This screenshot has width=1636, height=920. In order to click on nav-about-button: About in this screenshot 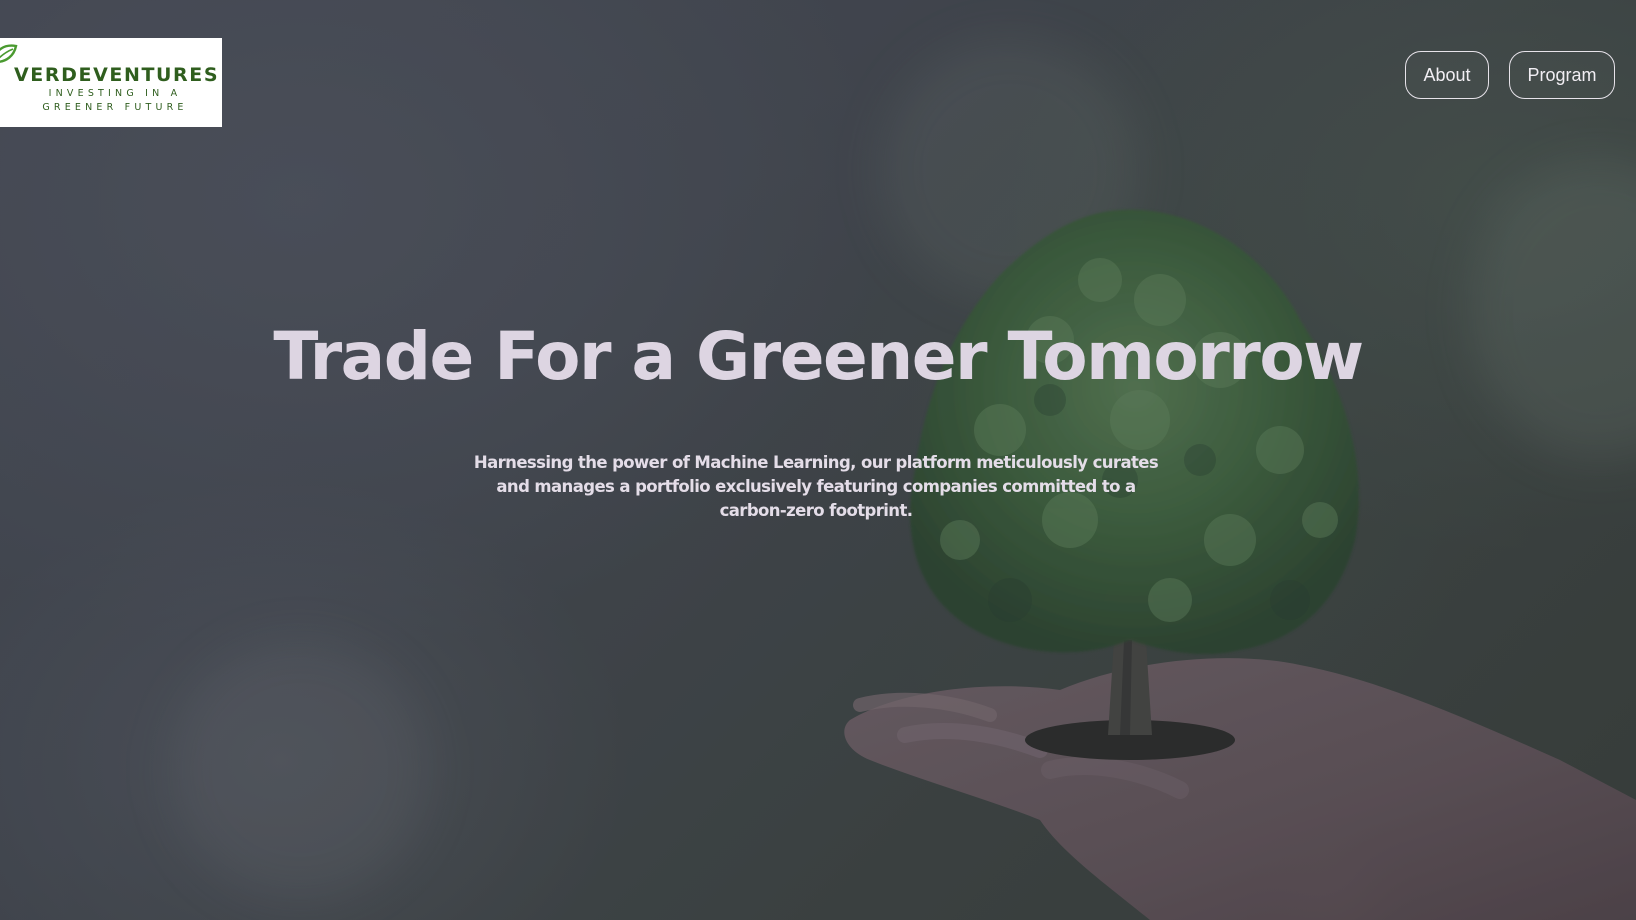, I will do `click(1447, 75)`.